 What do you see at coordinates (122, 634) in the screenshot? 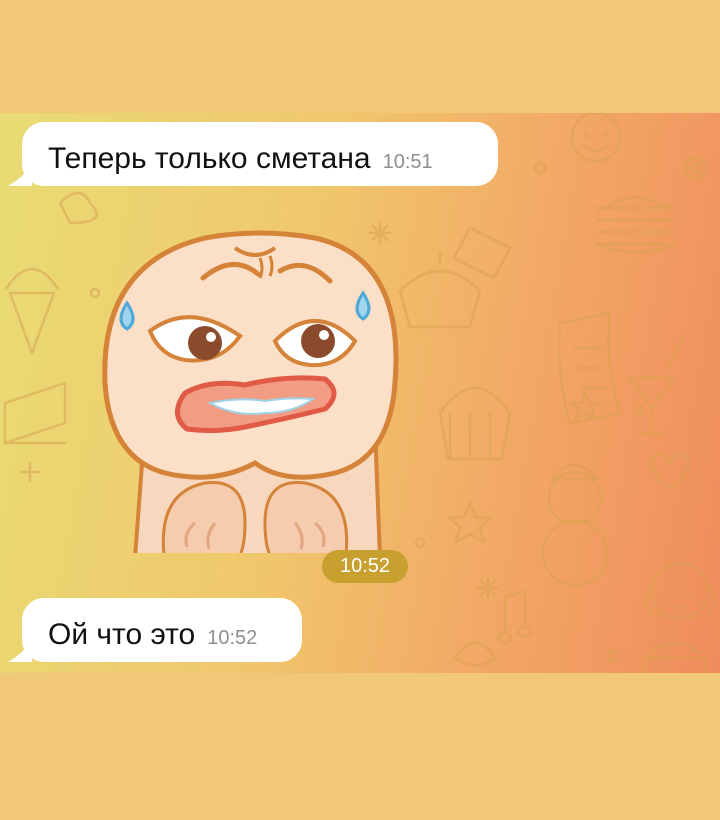
I see `message-text: Ой что это` at bounding box center [122, 634].